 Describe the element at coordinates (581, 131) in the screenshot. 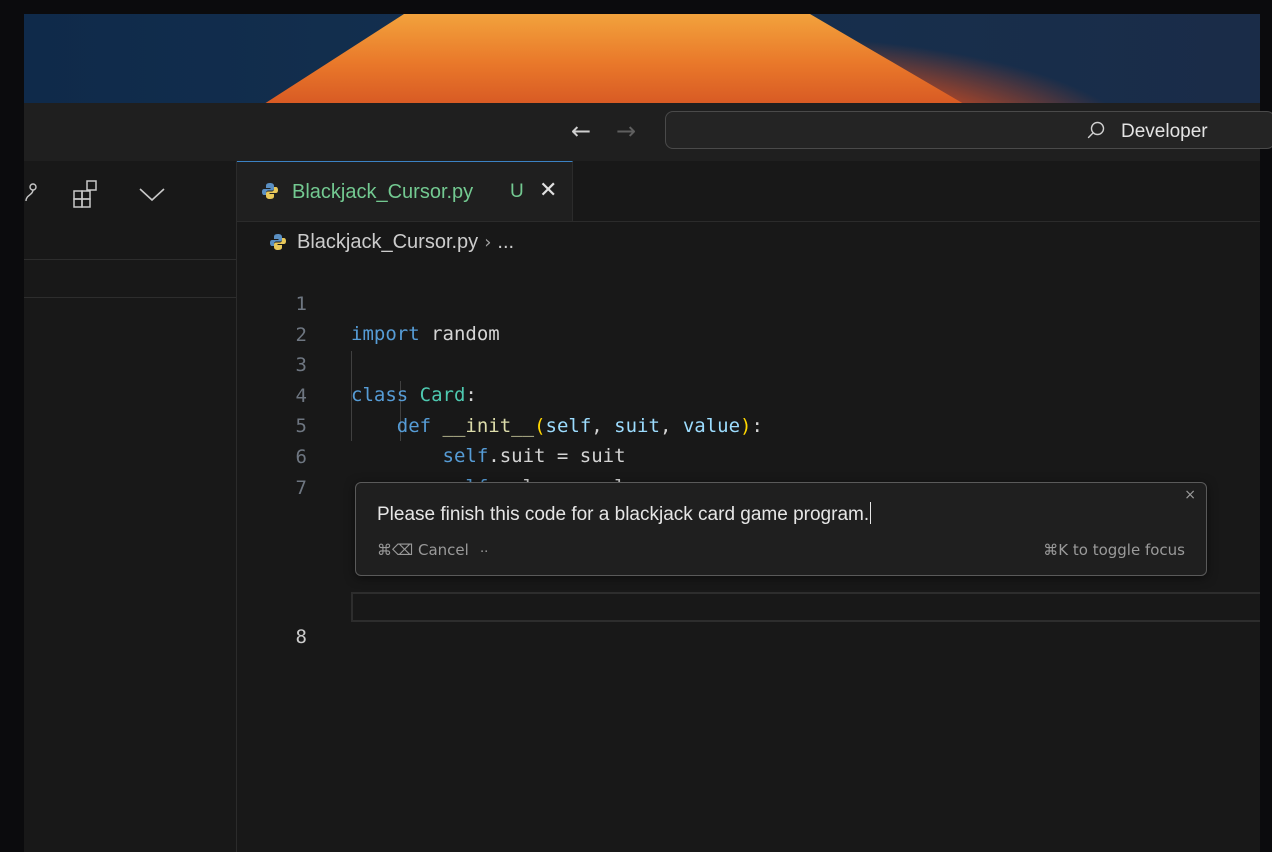

I see `arrow-left-icon: ←` at that location.